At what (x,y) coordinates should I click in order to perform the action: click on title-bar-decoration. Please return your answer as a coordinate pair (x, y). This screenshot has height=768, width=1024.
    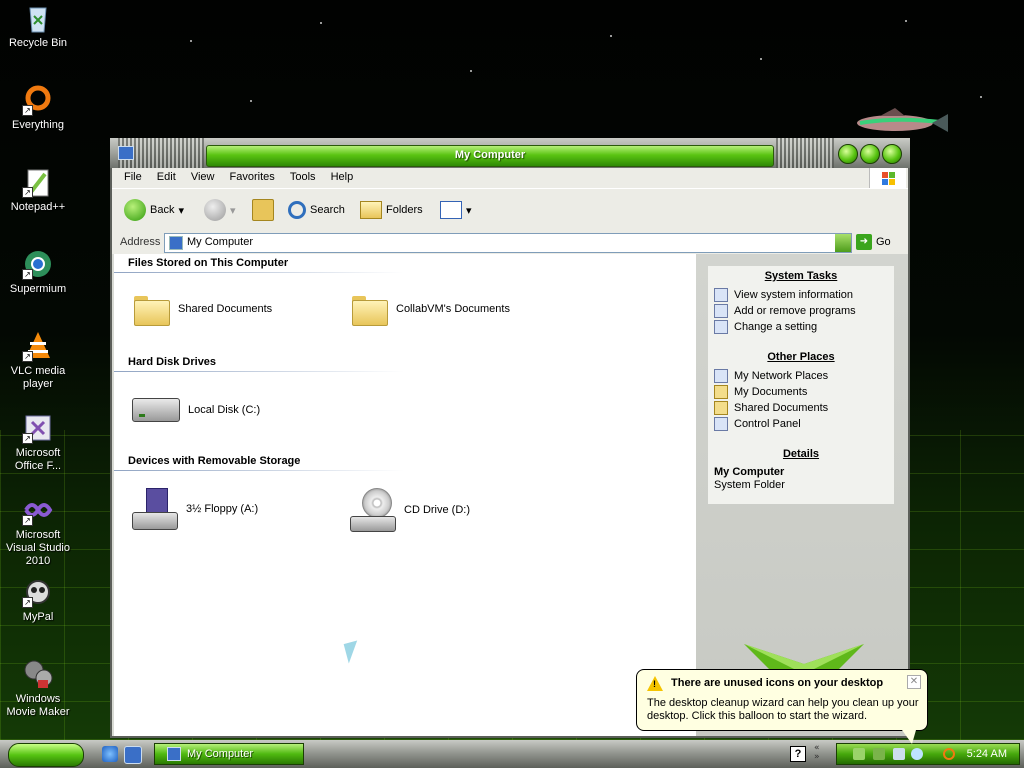
    Looking at the image, I should click on (805, 153).